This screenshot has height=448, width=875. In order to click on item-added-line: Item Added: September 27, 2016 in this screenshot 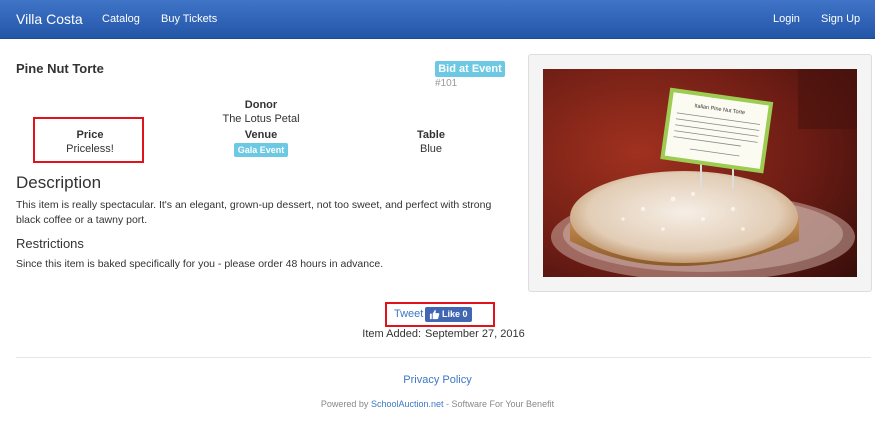, I will do `click(437, 334)`.